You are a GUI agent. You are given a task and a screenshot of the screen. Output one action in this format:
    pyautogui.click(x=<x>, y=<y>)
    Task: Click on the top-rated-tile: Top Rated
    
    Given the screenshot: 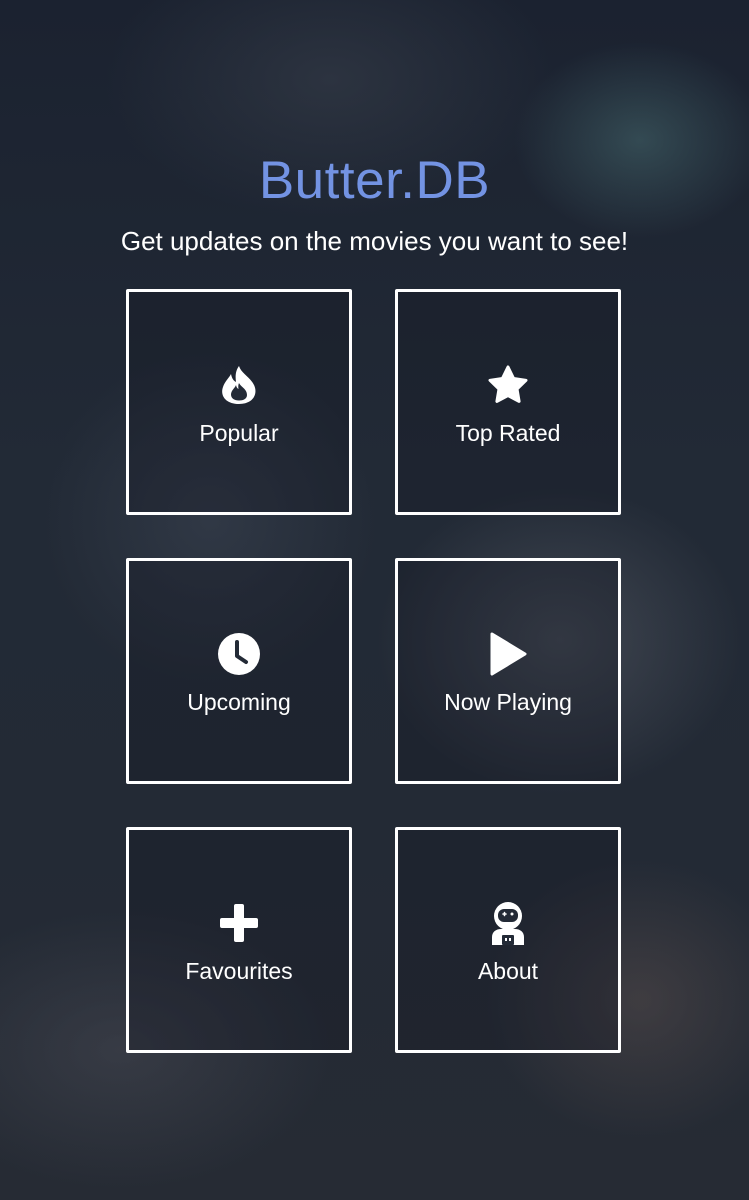 What is the action you would take?
    pyautogui.click(x=508, y=402)
    